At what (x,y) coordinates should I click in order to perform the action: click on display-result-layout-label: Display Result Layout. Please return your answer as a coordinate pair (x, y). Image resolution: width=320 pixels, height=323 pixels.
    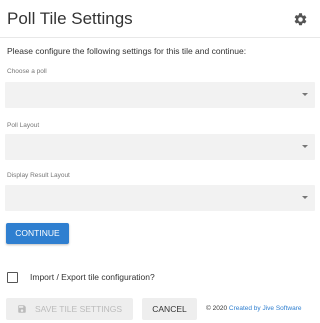
    Looking at the image, I should click on (38, 175).